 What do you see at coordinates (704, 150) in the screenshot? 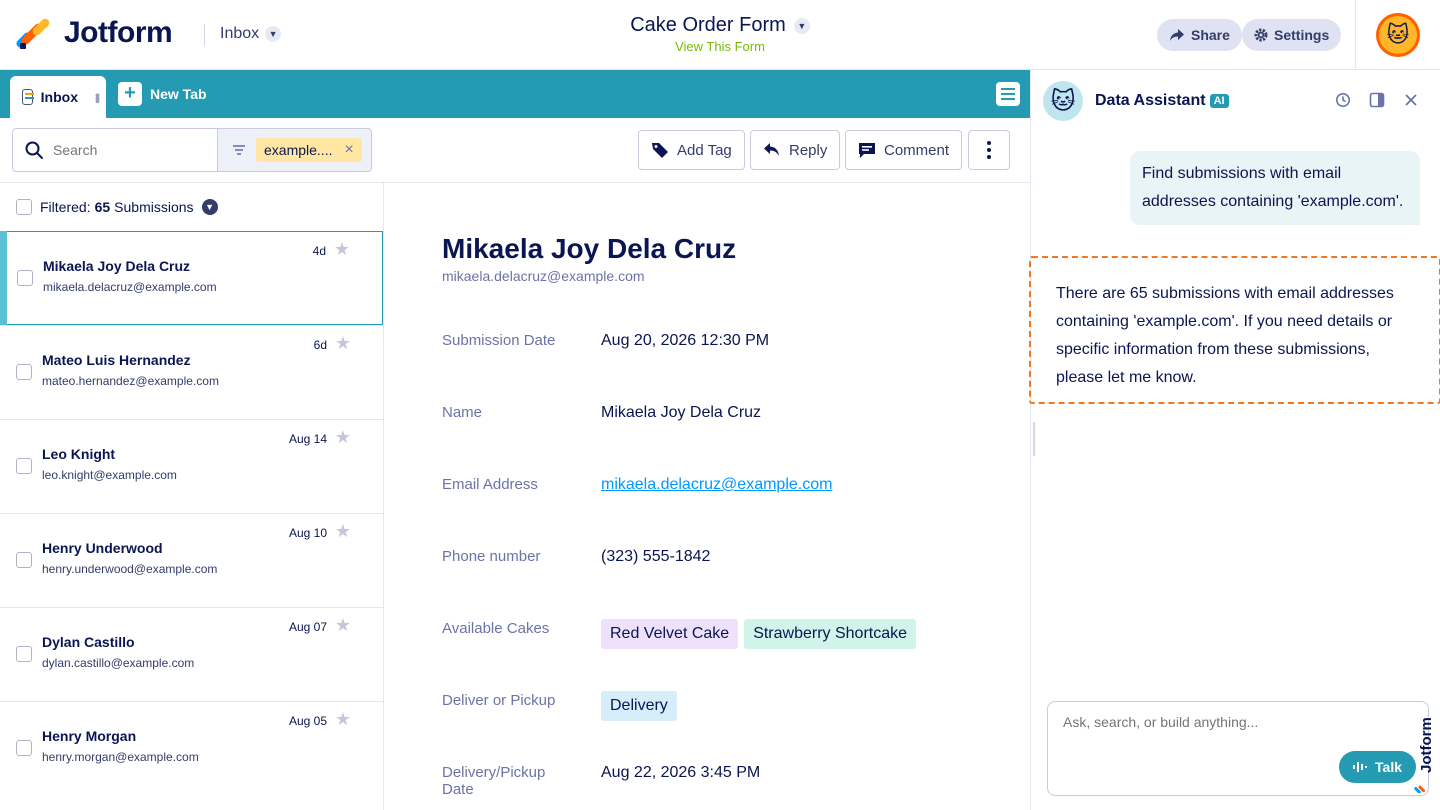
I see `add-tag-label: Add Tag` at bounding box center [704, 150].